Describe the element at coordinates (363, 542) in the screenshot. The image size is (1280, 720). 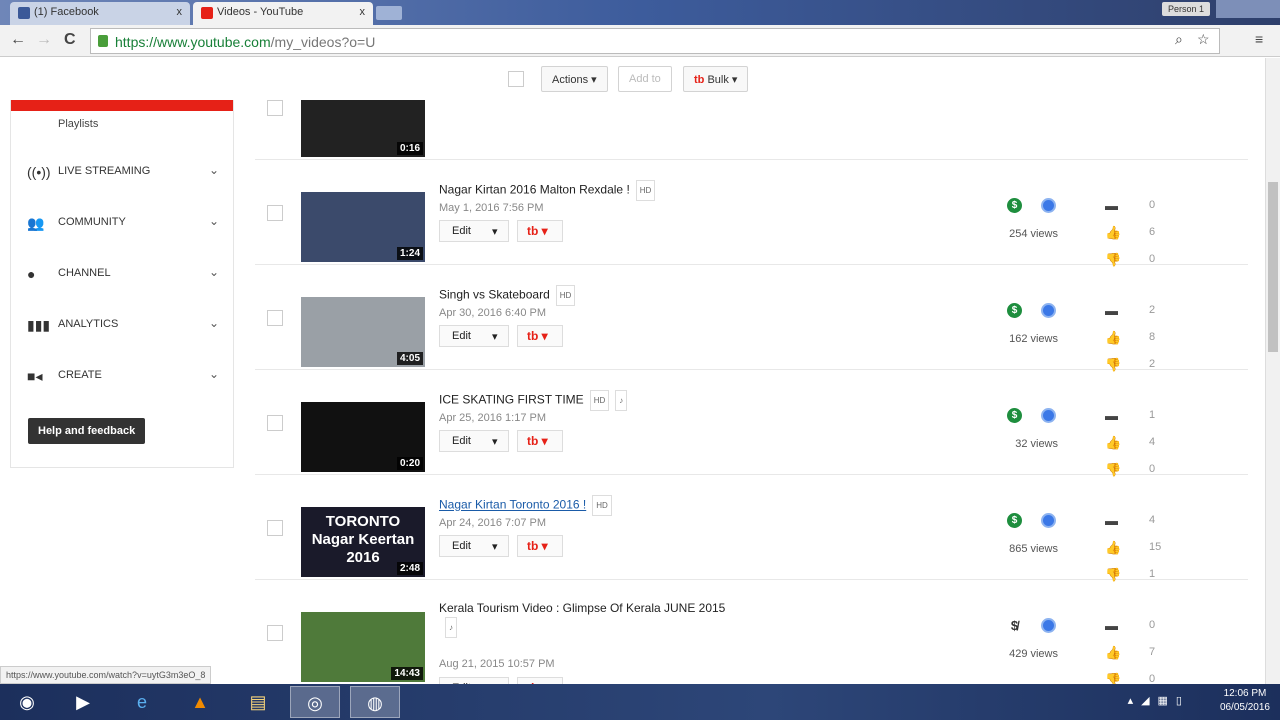
I see `video-thumbnail: TORONTO Nagar Keertan 2016 2:48` at that location.